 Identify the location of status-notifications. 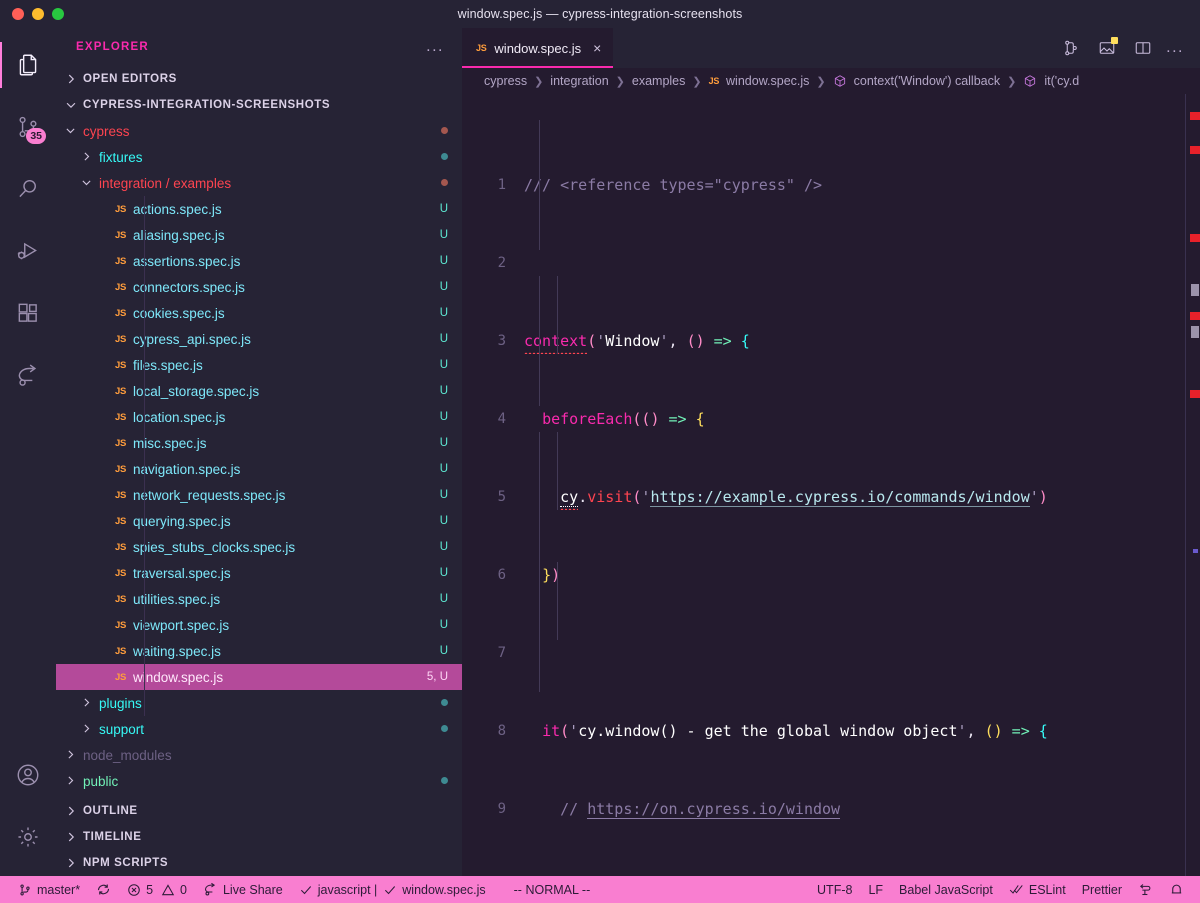
(1176, 889).